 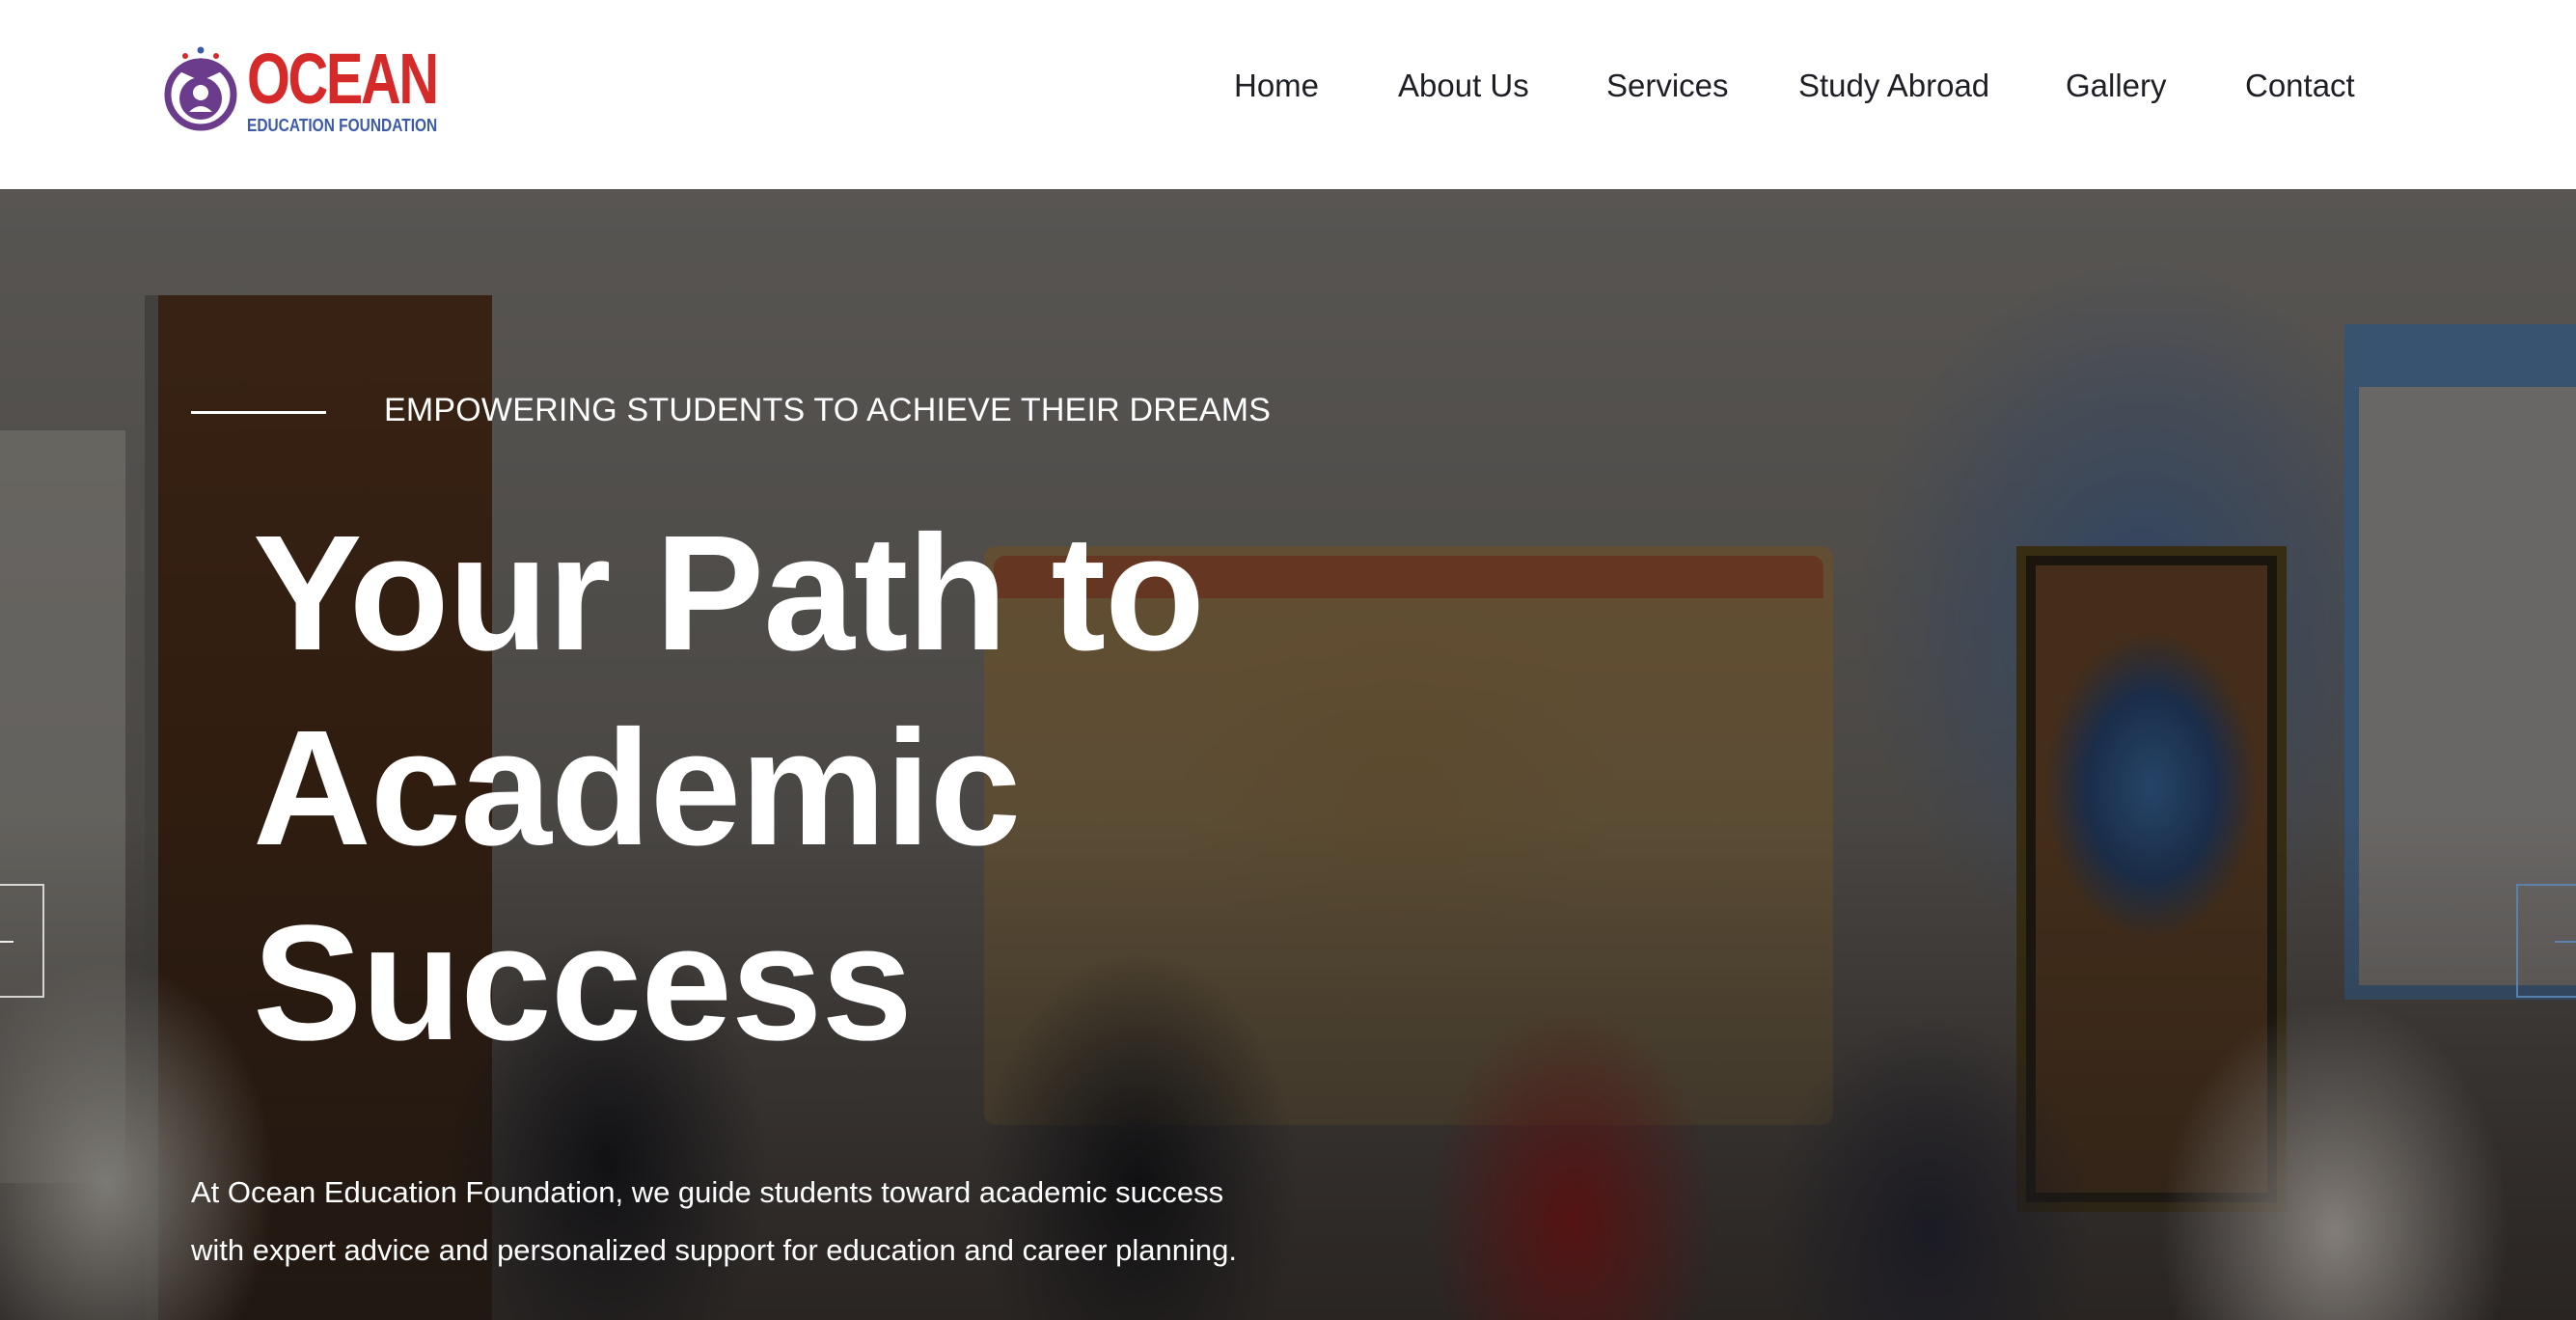 What do you see at coordinates (729, 593) in the screenshot?
I see `hero-headline-line-1: Your Path to` at bounding box center [729, 593].